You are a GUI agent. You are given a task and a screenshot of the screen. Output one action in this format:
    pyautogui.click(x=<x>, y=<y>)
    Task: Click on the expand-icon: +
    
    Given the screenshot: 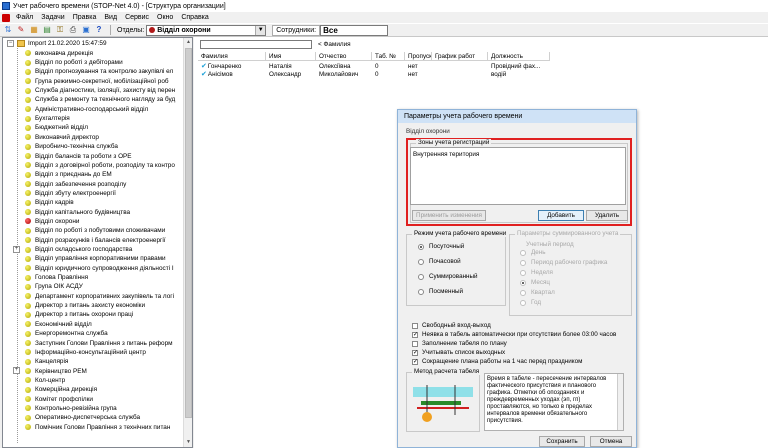 What is the action you would take?
    pyautogui.click(x=16, y=371)
    